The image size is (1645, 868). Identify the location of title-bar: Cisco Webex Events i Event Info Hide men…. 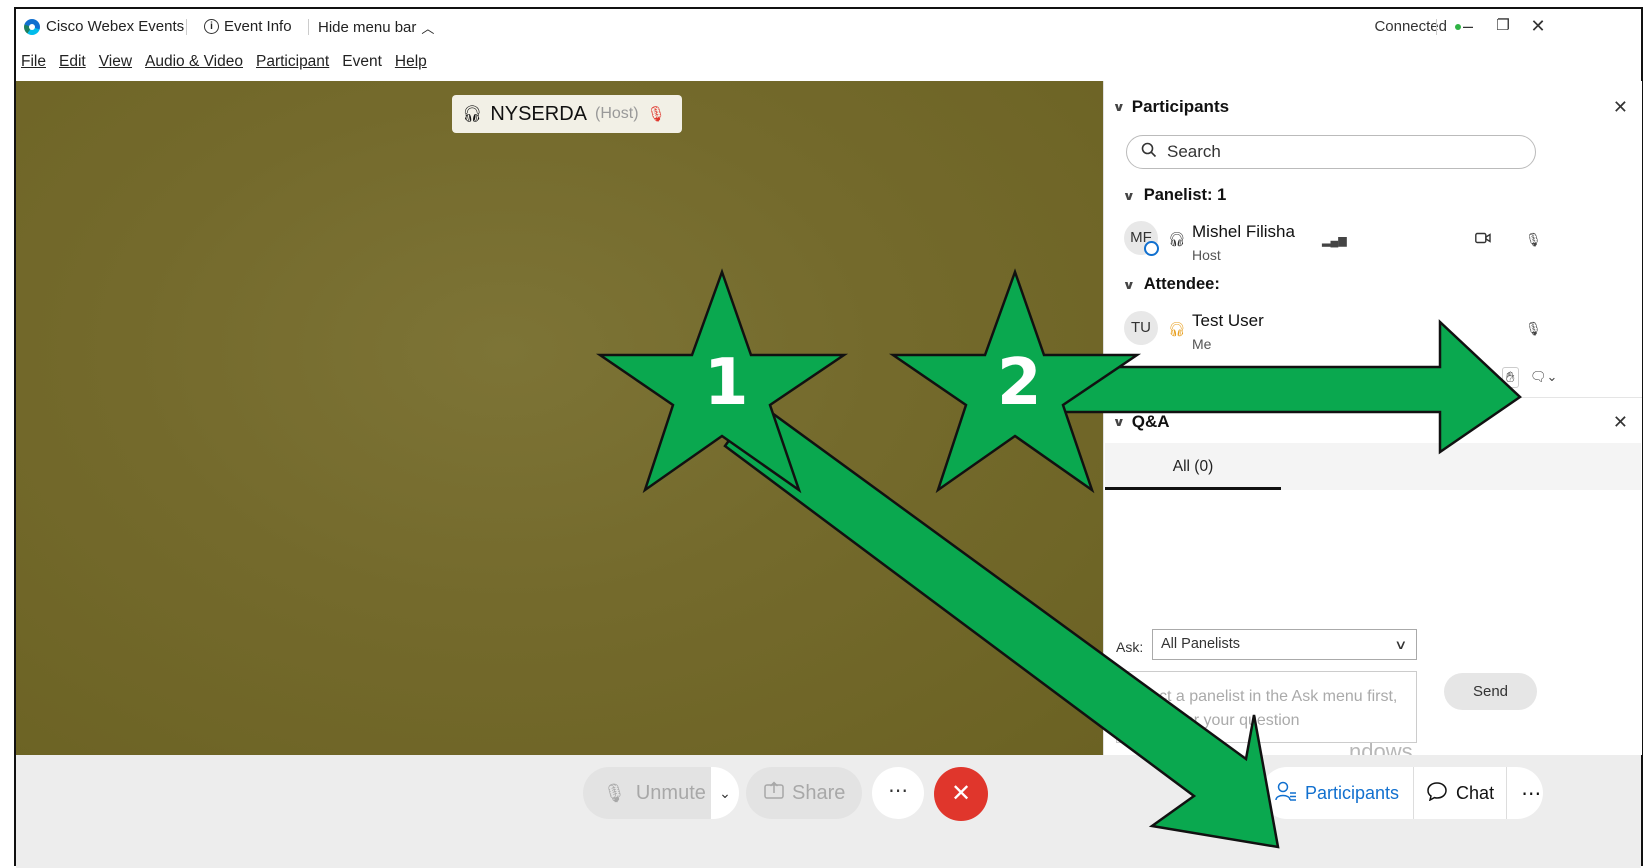
(828, 26).